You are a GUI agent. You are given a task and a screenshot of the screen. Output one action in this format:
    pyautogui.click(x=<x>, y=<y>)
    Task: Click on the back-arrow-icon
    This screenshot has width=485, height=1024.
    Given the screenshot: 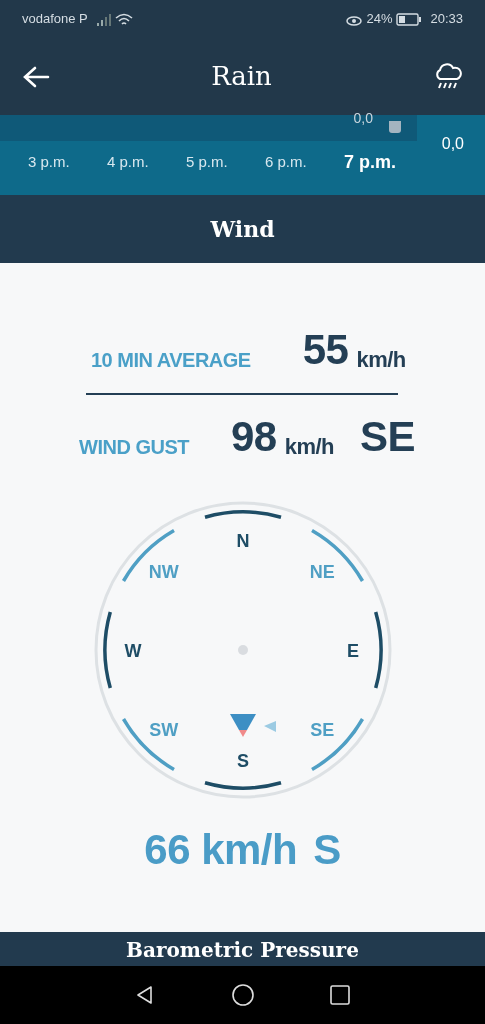 What is the action you would take?
    pyautogui.click(x=36, y=76)
    